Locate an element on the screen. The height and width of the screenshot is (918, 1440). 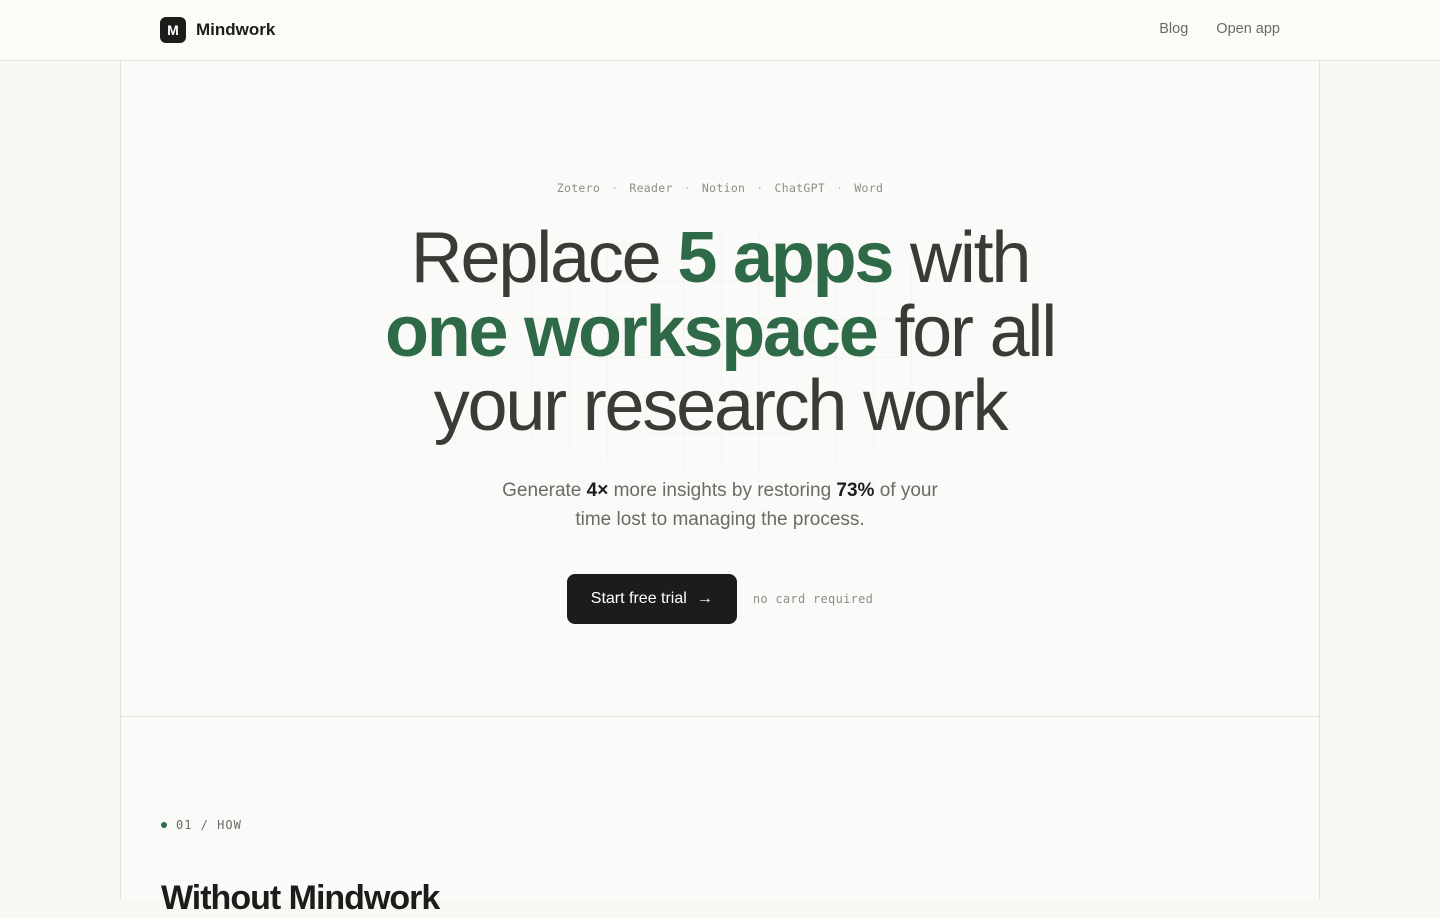
subtitle-text: of your is located at coordinates (906, 490).